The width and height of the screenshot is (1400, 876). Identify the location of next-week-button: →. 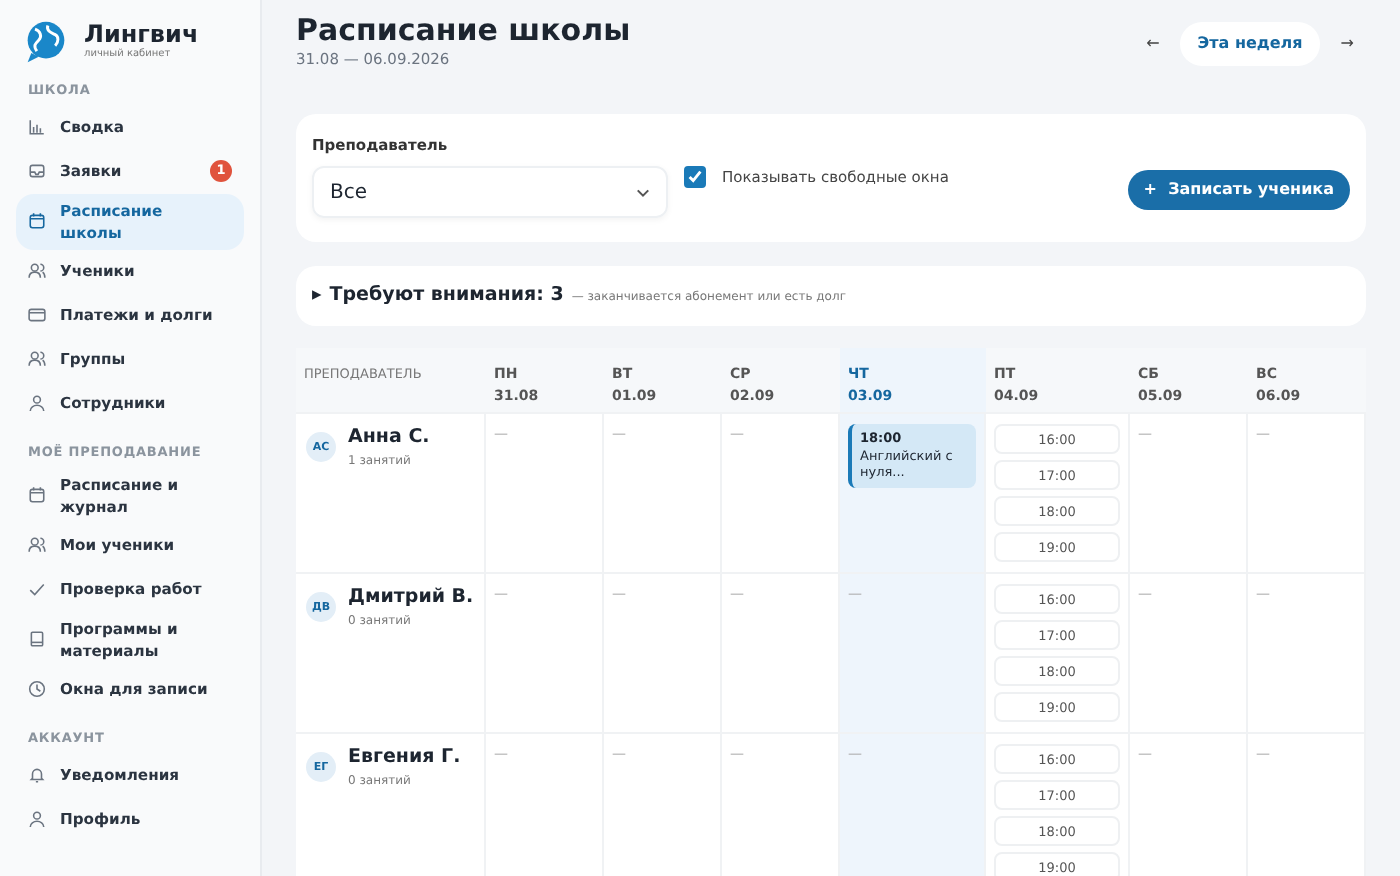
(1347, 44).